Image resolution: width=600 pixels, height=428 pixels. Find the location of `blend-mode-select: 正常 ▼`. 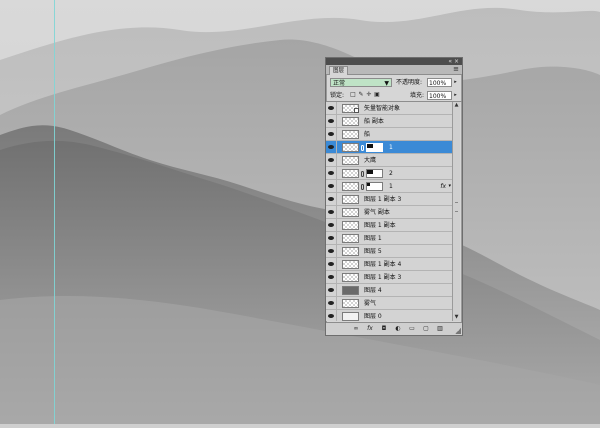

blend-mode-select: 正常 ▼ is located at coordinates (361, 82).